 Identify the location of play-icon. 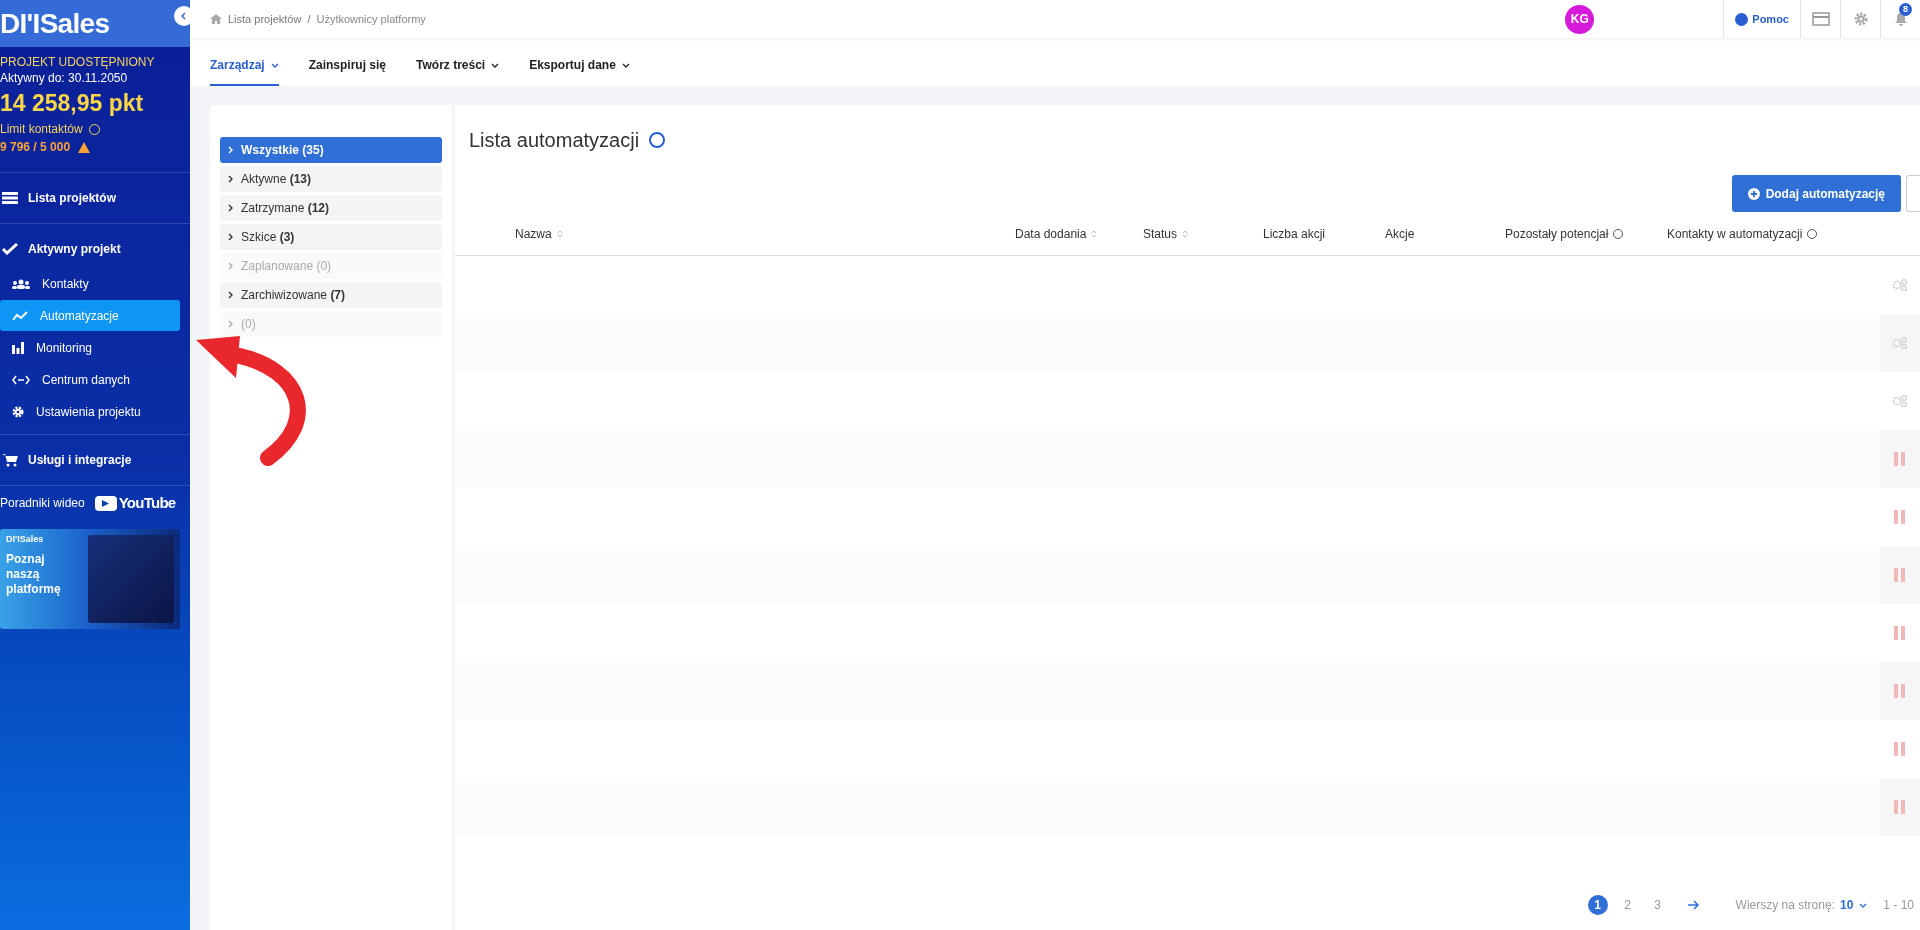
(105, 503).